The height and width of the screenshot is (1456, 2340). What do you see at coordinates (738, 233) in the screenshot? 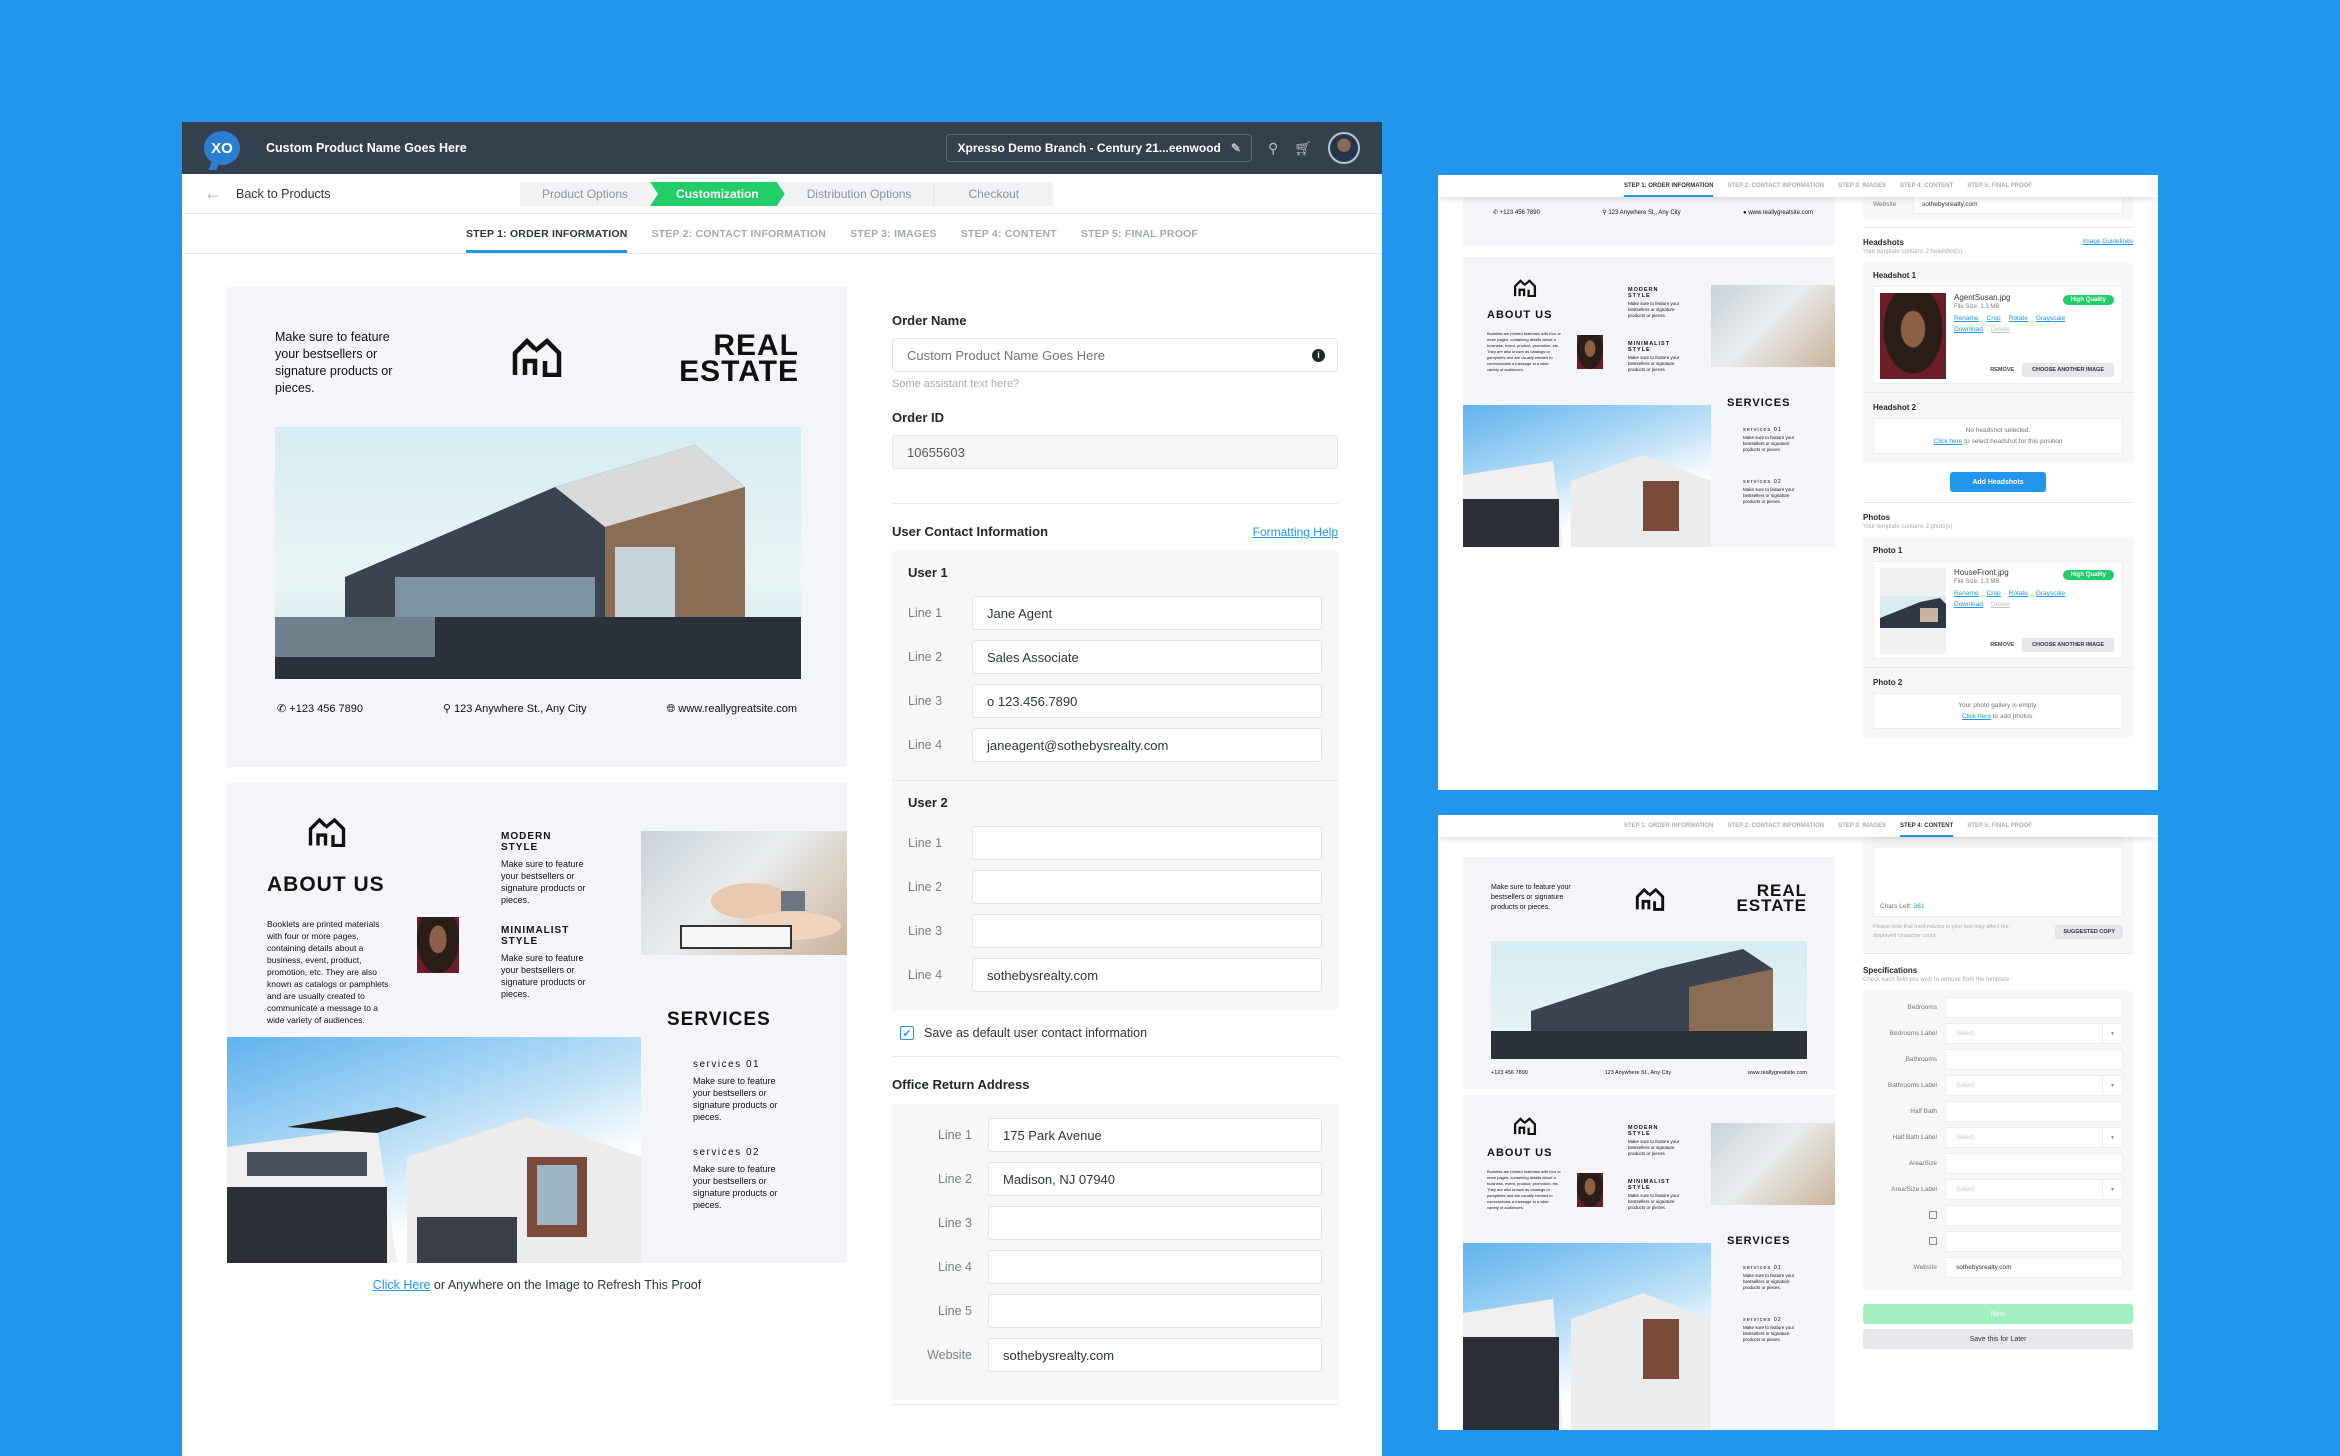
I see `tab-step-2: STEP 2: CONTACT INFORMATION` at bounding box center [738, 233].